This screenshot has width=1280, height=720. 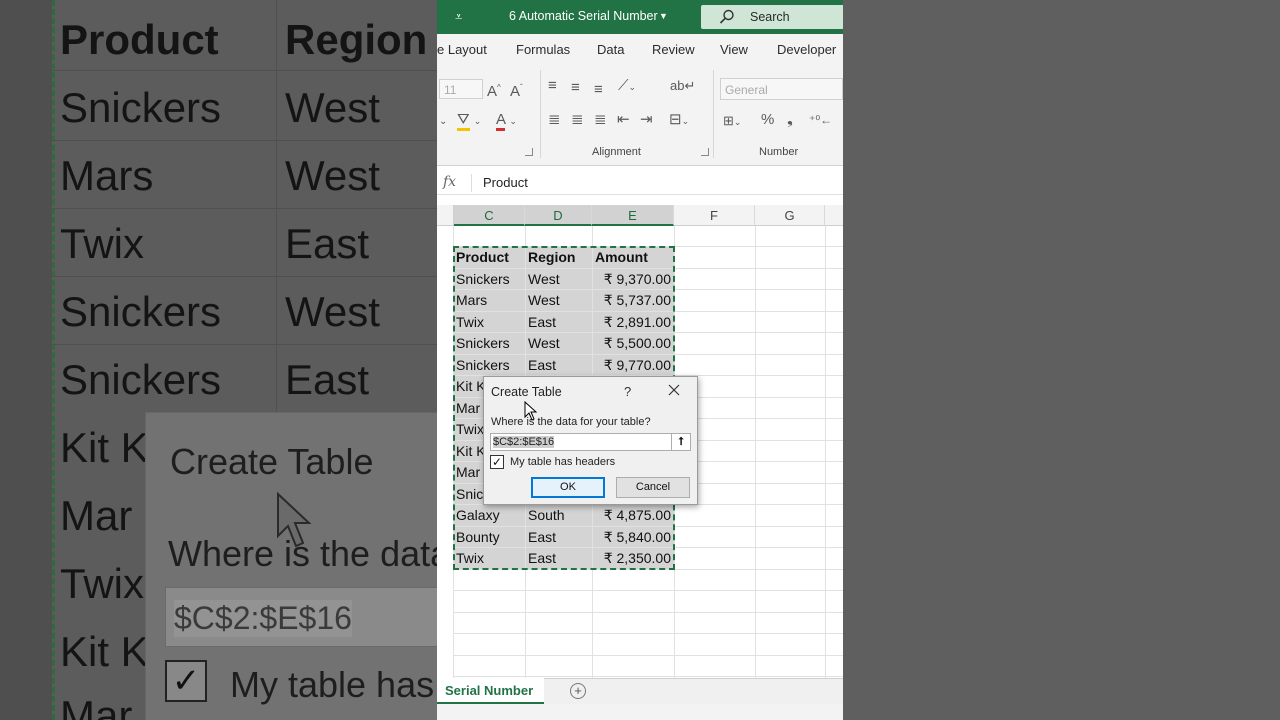 I want to click on percent-style-icon: %, so click(x=767, y=120).